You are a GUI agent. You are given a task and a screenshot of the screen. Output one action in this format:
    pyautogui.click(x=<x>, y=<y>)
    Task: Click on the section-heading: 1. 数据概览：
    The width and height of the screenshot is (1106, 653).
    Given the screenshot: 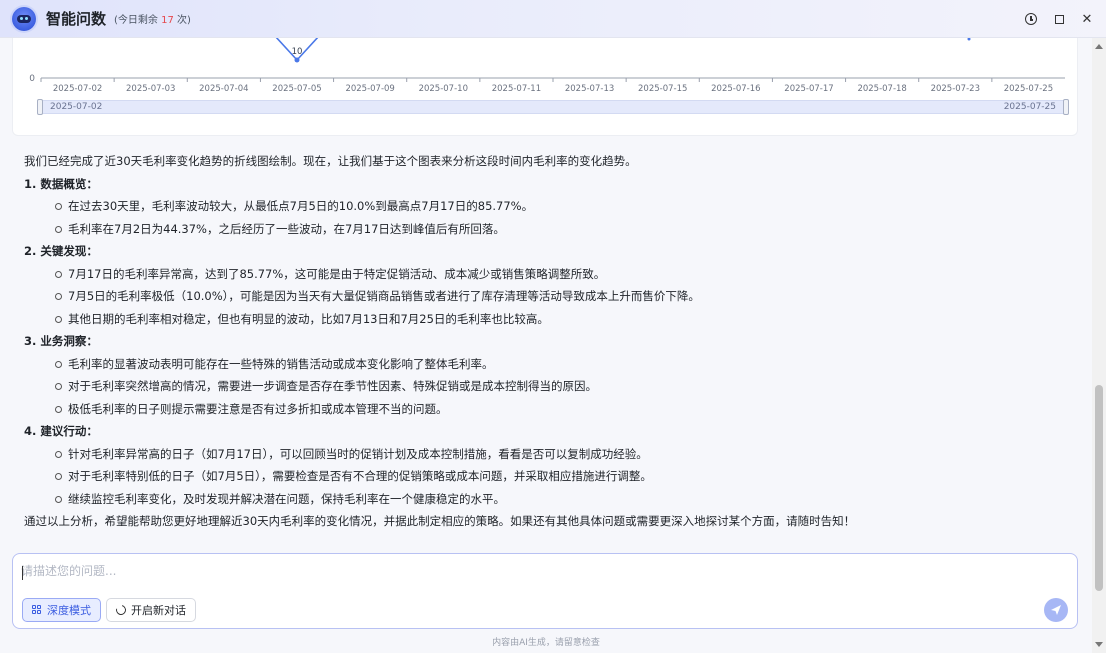 What is the action you would take?
    pyautogui.click(x=61, y=183)
    